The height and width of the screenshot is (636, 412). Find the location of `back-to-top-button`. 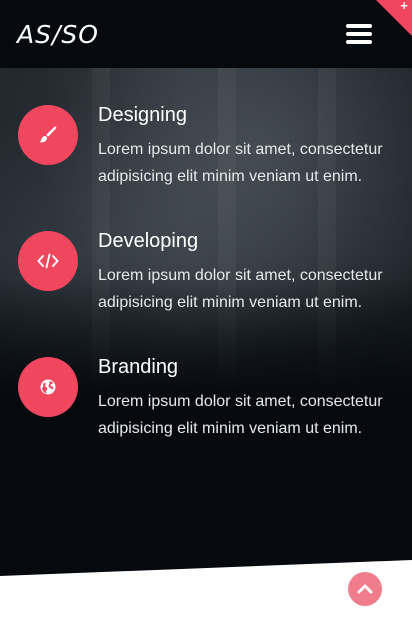

back-to-top-button is located at coordinates (365, 589).